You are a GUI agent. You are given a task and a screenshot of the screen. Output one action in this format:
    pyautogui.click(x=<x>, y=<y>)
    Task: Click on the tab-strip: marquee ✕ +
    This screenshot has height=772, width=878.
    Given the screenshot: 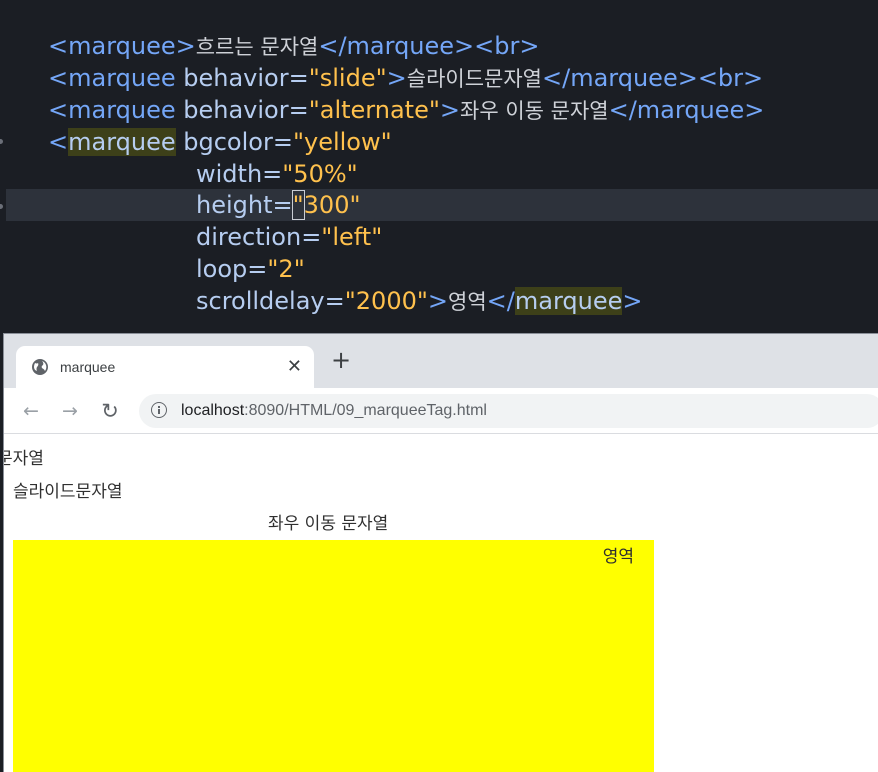 What is the action you would take?
    pyautogui.click(x=441, y=361)
    